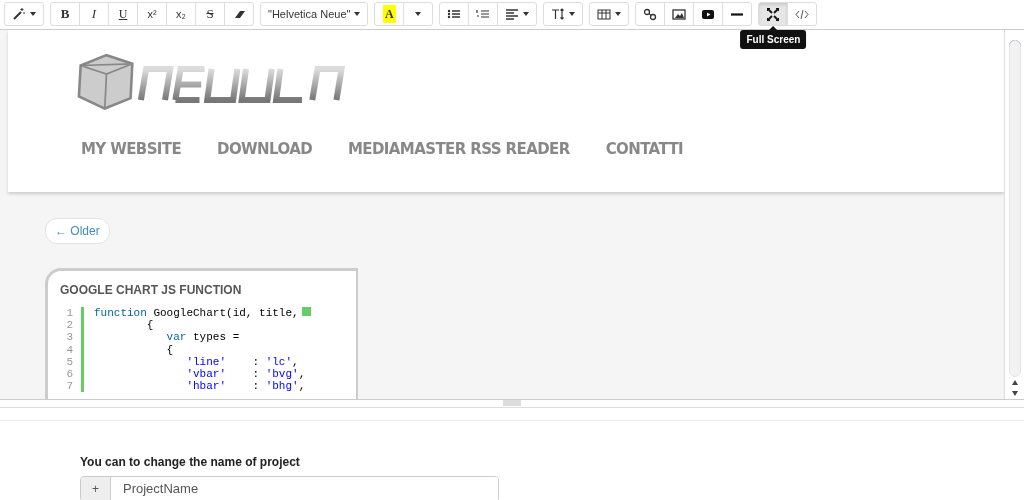 The width and height of the screenshot is (1024, 500). I want to click on line-number: 4, so click(72, 349).